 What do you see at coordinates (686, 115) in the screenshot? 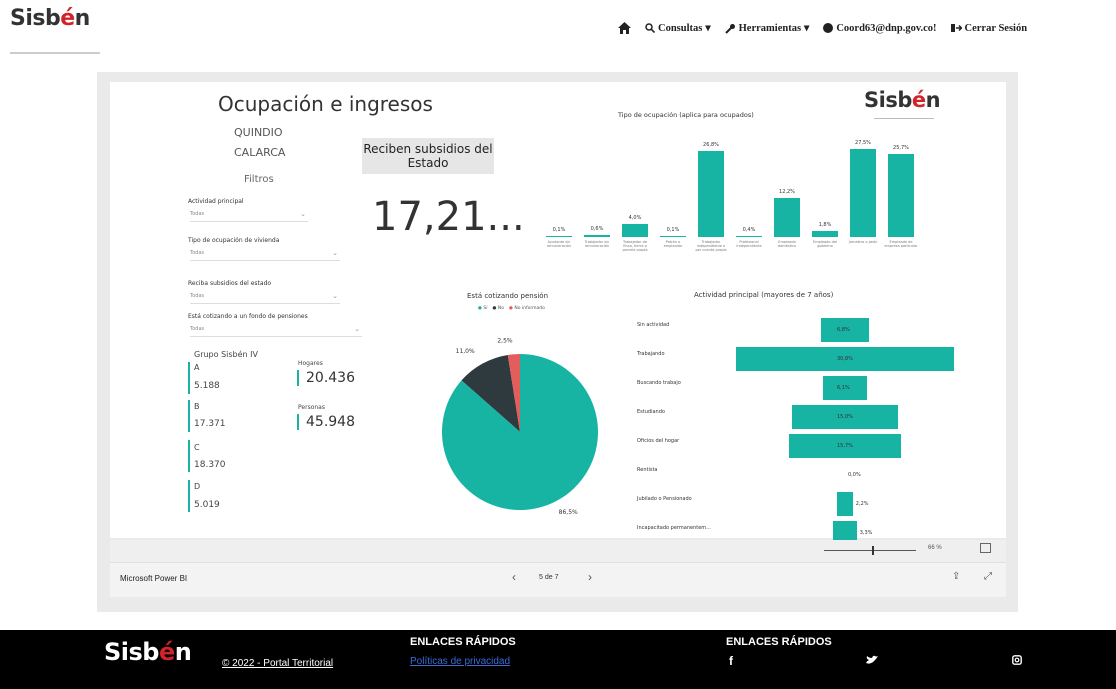
I see `ocupacion-chart-title: Tipo de ocupación (aplica para ocupados)` at bounding box center [686, 115].